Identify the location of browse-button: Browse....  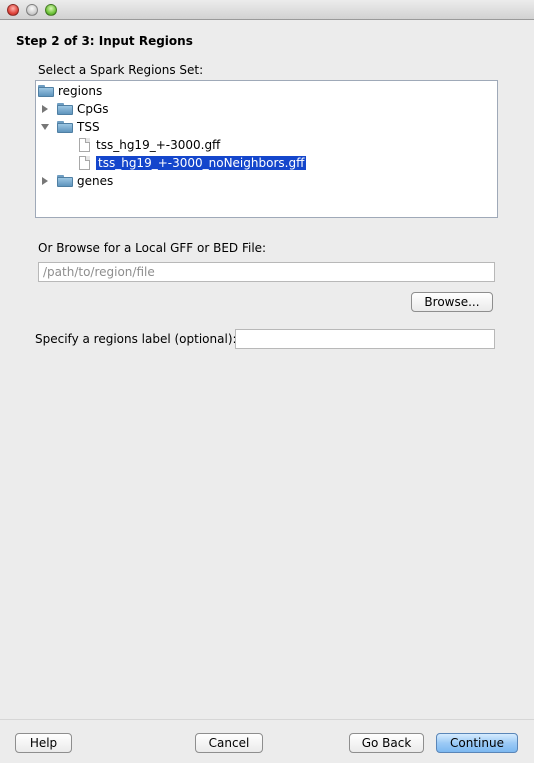
(452, 302).